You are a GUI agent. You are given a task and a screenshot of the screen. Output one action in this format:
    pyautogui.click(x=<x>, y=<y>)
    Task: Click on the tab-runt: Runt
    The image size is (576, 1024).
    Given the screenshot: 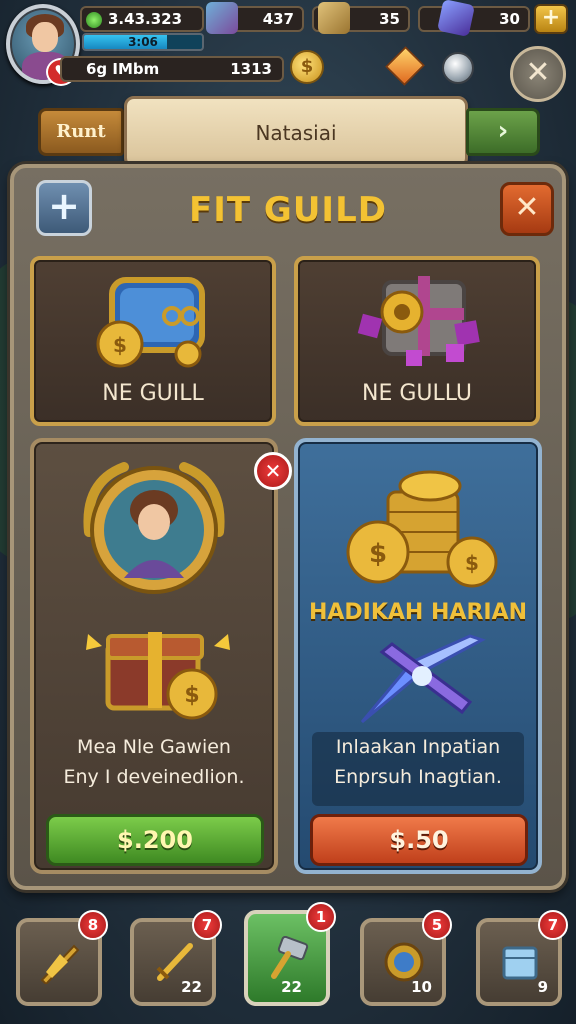 What is the action you would take?
    pyautogui.click(x=81, y=132)
    